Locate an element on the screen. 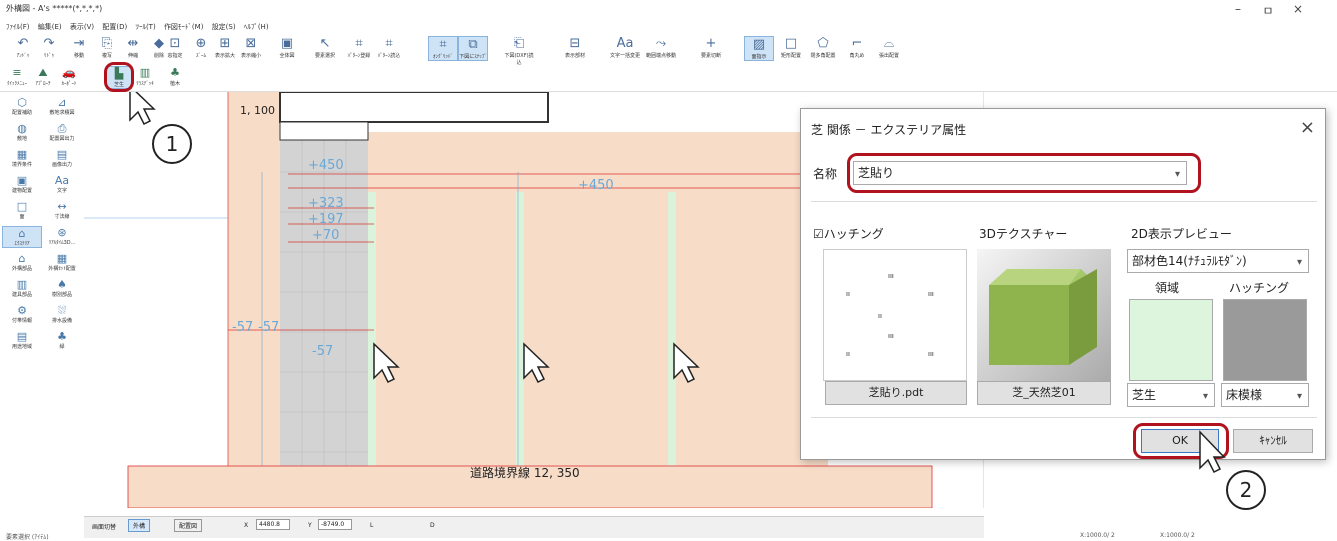 This screenshot has height=541, width=1337. callout-one: 1 is located at coordinates (172, 144).